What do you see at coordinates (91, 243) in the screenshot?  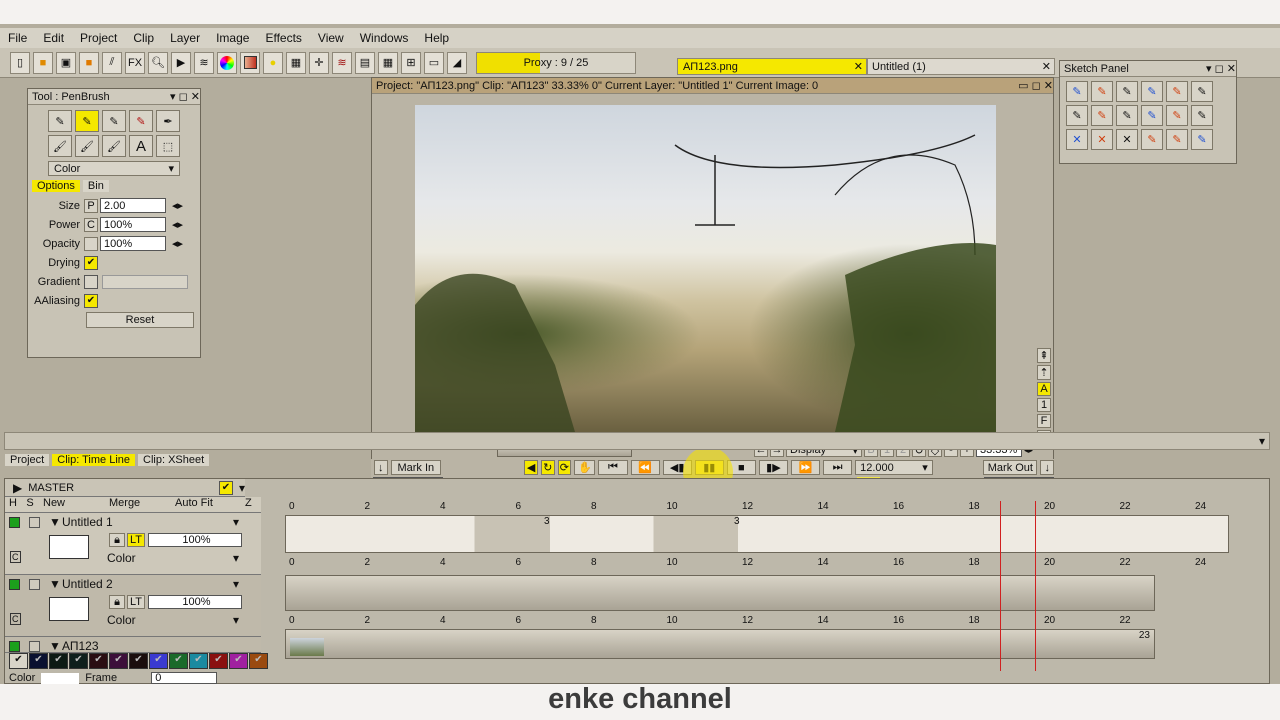 I see `pressure-toggle` at bounding box center [91, 243].